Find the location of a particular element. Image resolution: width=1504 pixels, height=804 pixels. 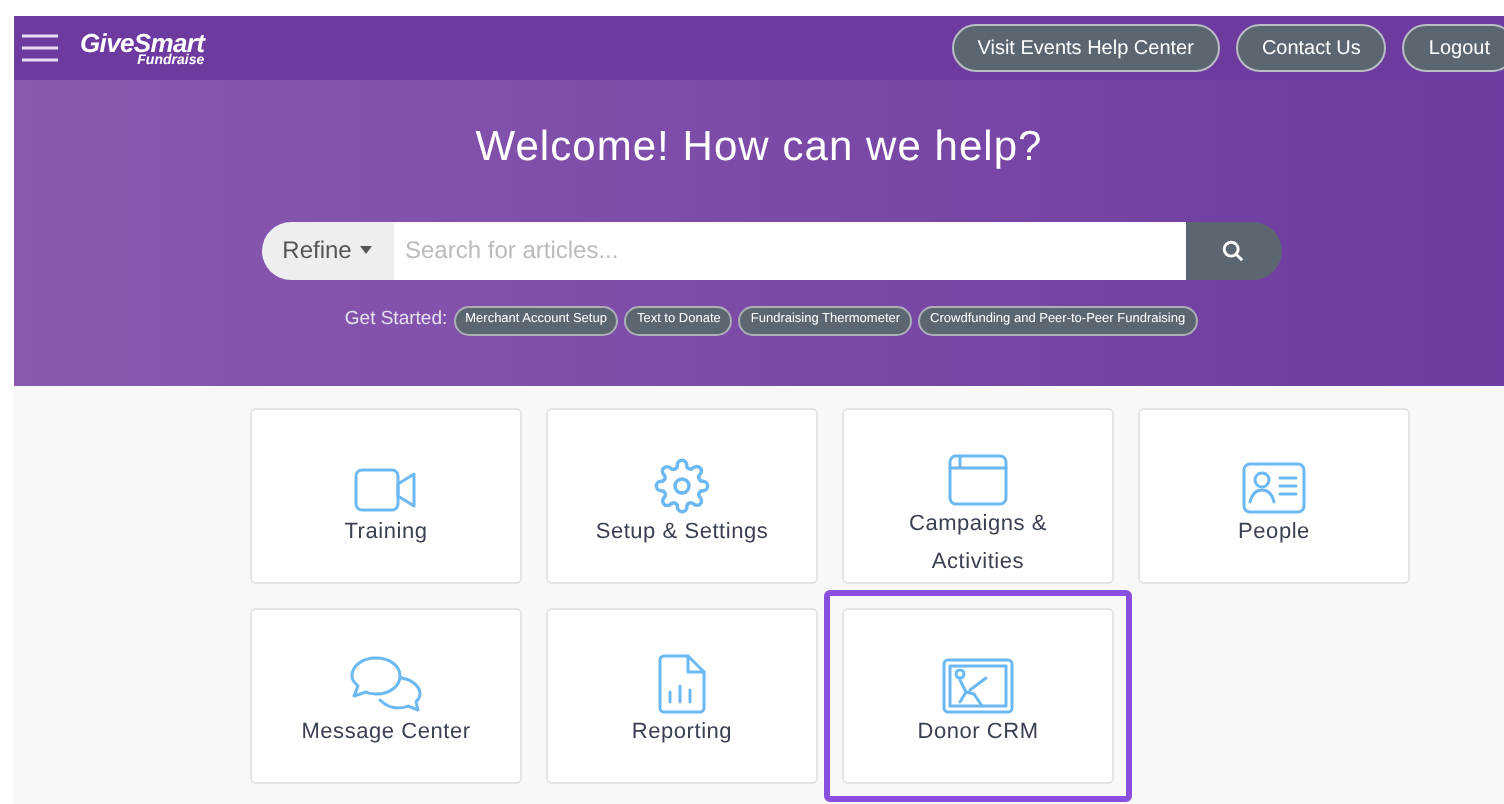

category-card: Donor CRM is located at coordinates (978, 696).